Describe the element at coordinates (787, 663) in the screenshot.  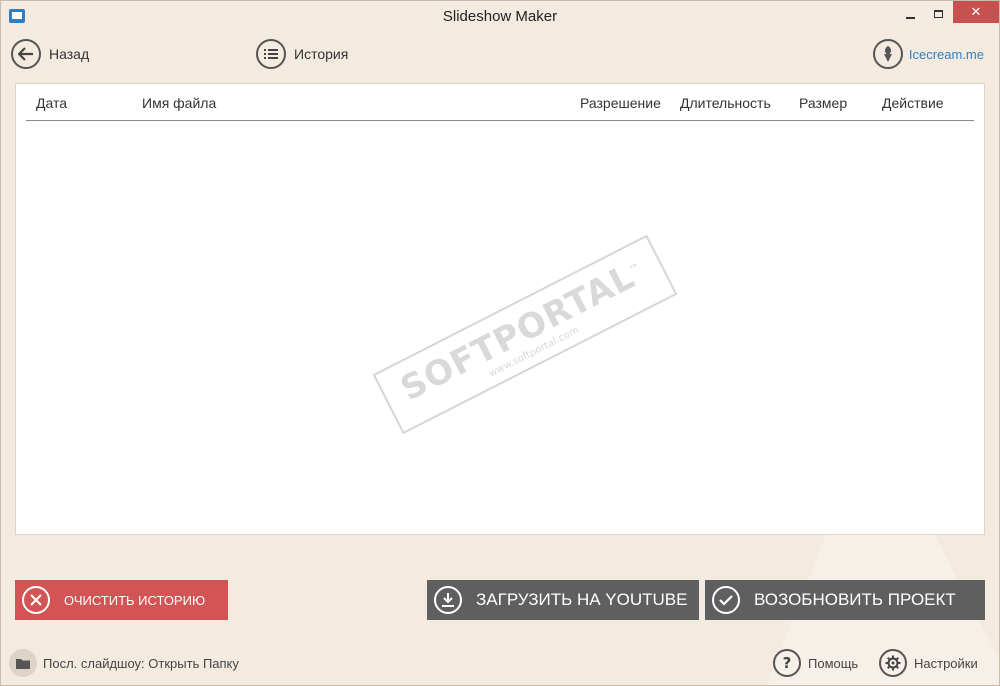
I see `question-icon: ?` at that location.